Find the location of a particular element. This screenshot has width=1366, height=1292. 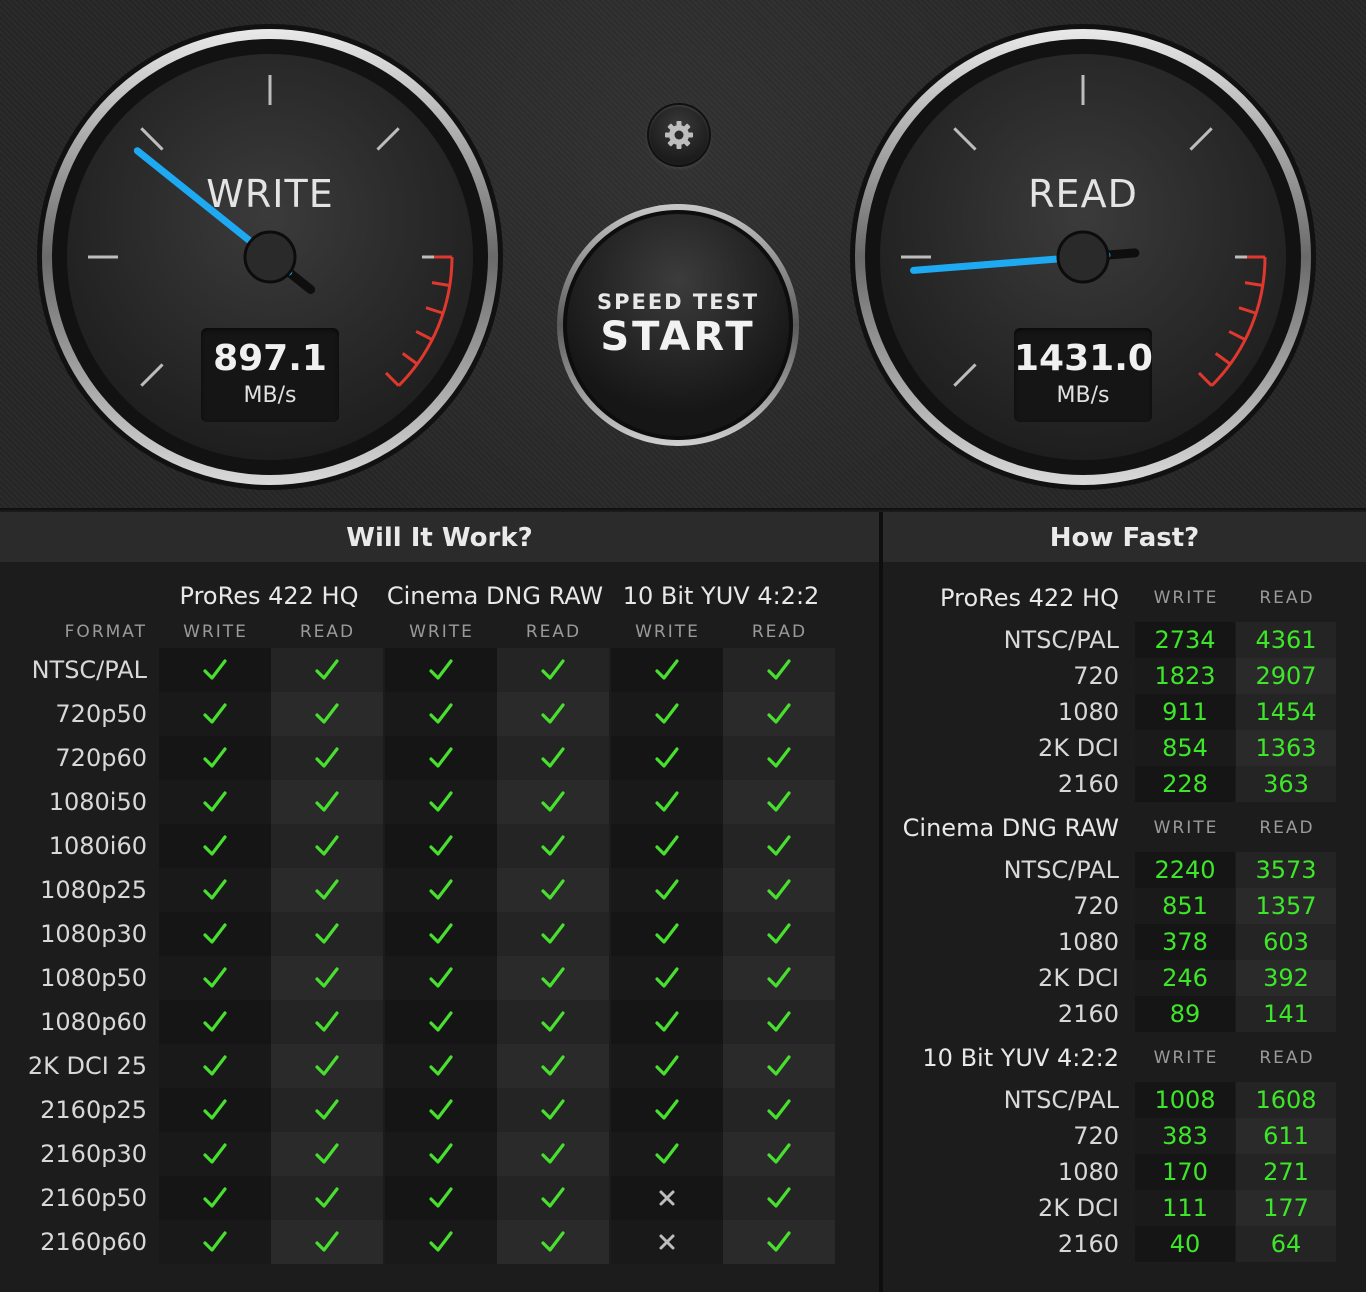

codec-header: 10 Bit YUV 4:2:2 is located at coordinates (721, 596).